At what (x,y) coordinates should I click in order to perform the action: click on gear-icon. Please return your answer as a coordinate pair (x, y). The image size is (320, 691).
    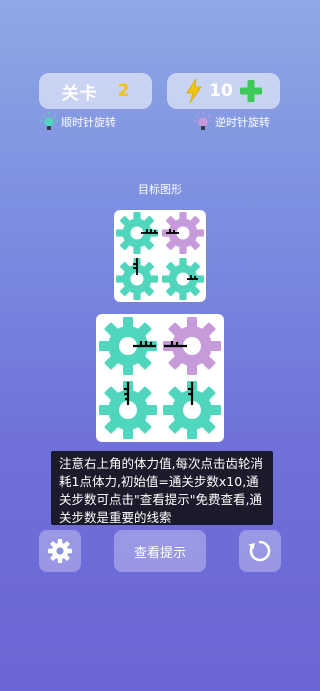
    Looking at the image, I should click on (60, 551).